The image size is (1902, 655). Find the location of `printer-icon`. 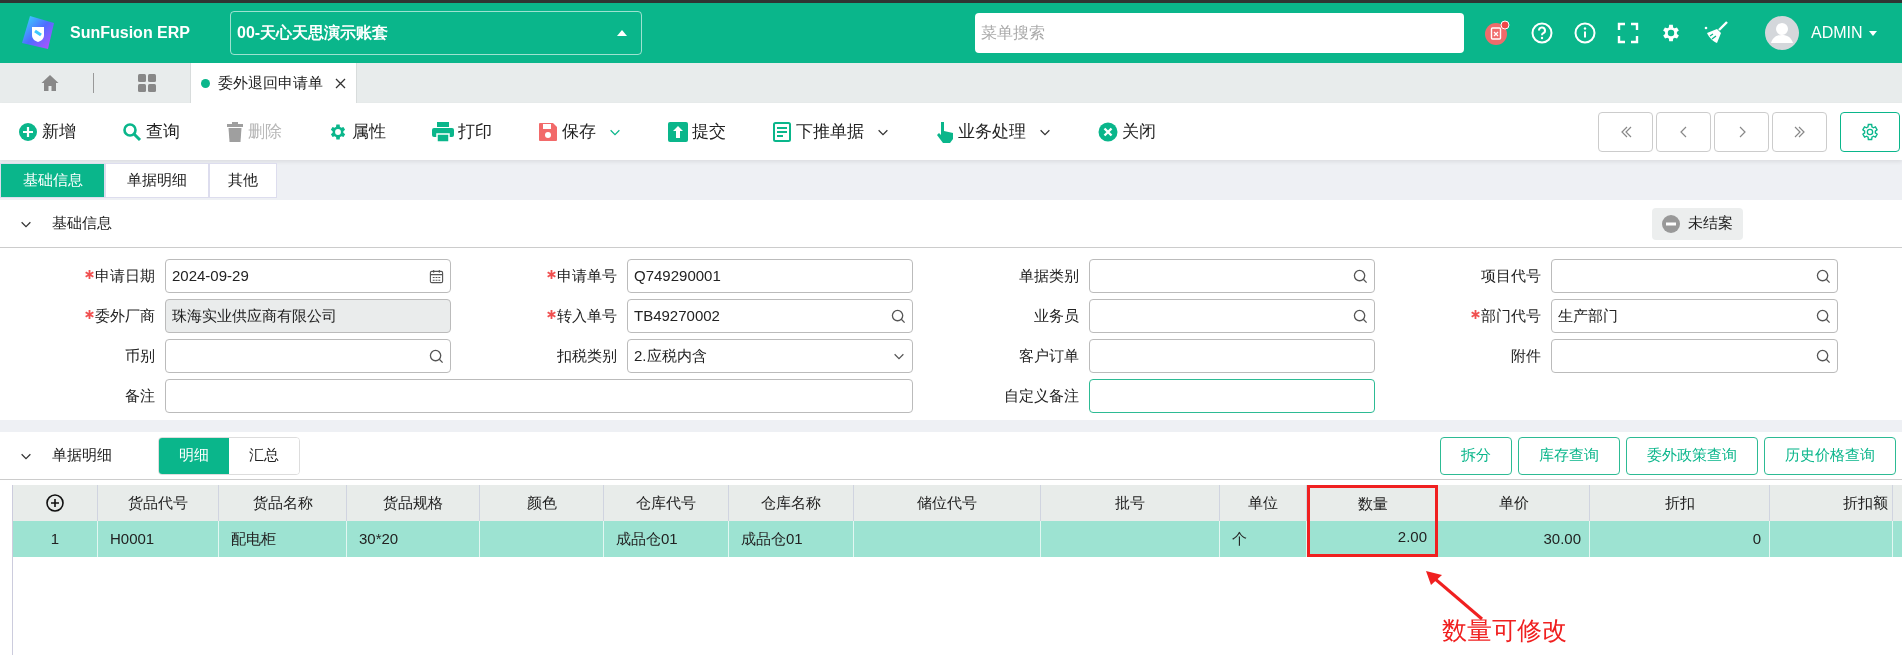

printer-icon is located at coordinates (443, 131).